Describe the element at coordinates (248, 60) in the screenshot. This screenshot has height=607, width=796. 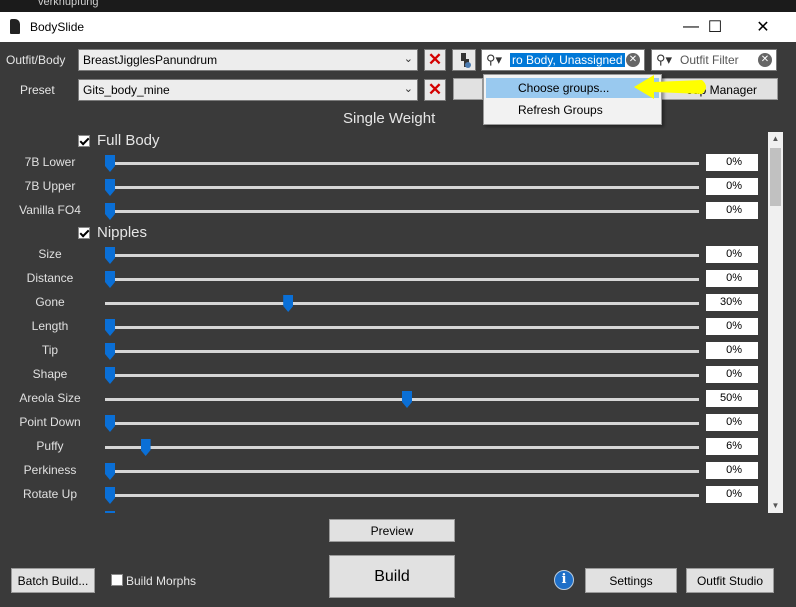
I see `outfit-select: BreastJigglesPanundrum ⌄` at that location.